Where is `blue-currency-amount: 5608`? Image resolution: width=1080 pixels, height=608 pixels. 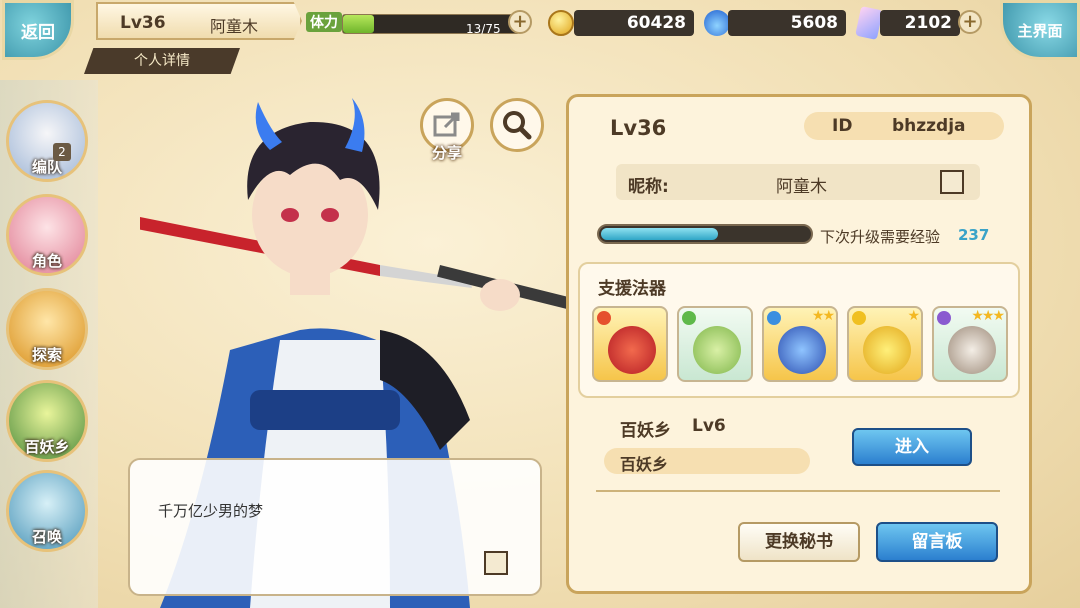
blue-currency-amount: 5608 is located at coordinates (787, 23).